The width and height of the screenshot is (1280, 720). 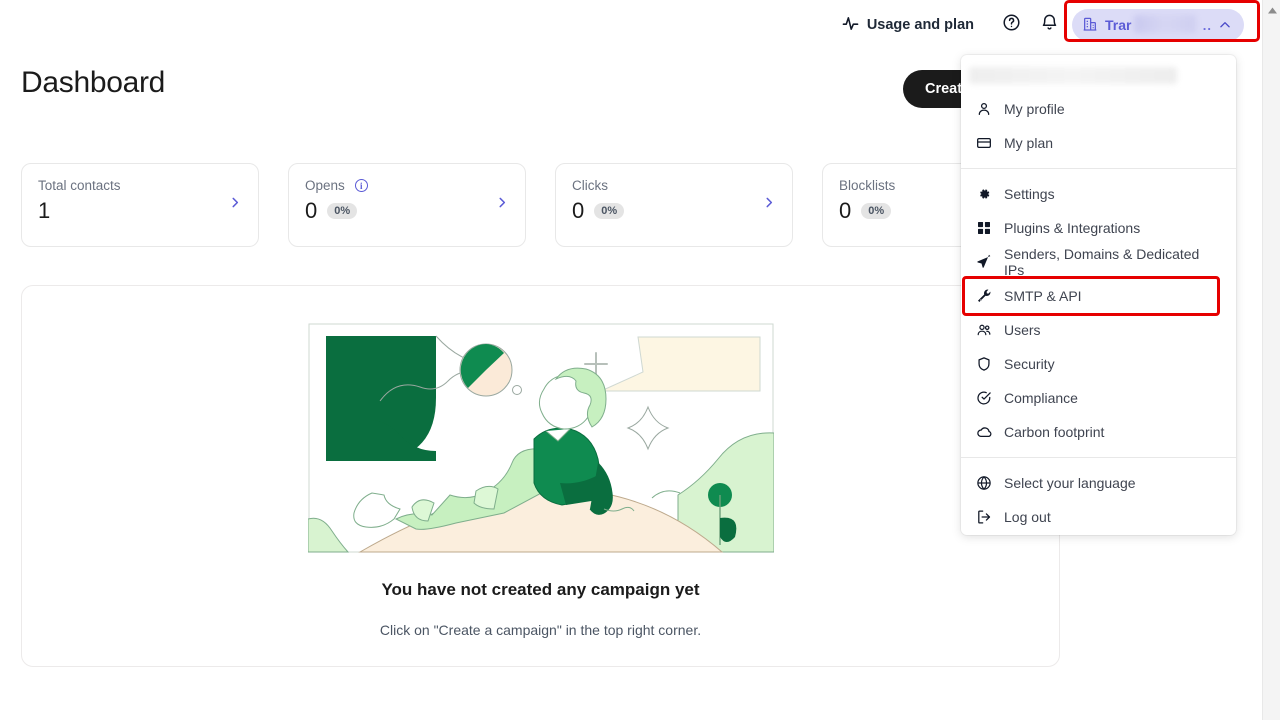 What do you see at coordinates (1165, 24) in the screenshot?
I see `account-name-redaction` at bounding box center [1165, 24].